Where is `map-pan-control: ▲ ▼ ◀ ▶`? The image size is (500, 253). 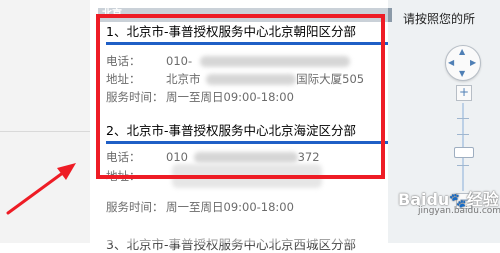
map-pan-control: ▲ ▼ ◀ ▶ is located at coordinates (463, 63).